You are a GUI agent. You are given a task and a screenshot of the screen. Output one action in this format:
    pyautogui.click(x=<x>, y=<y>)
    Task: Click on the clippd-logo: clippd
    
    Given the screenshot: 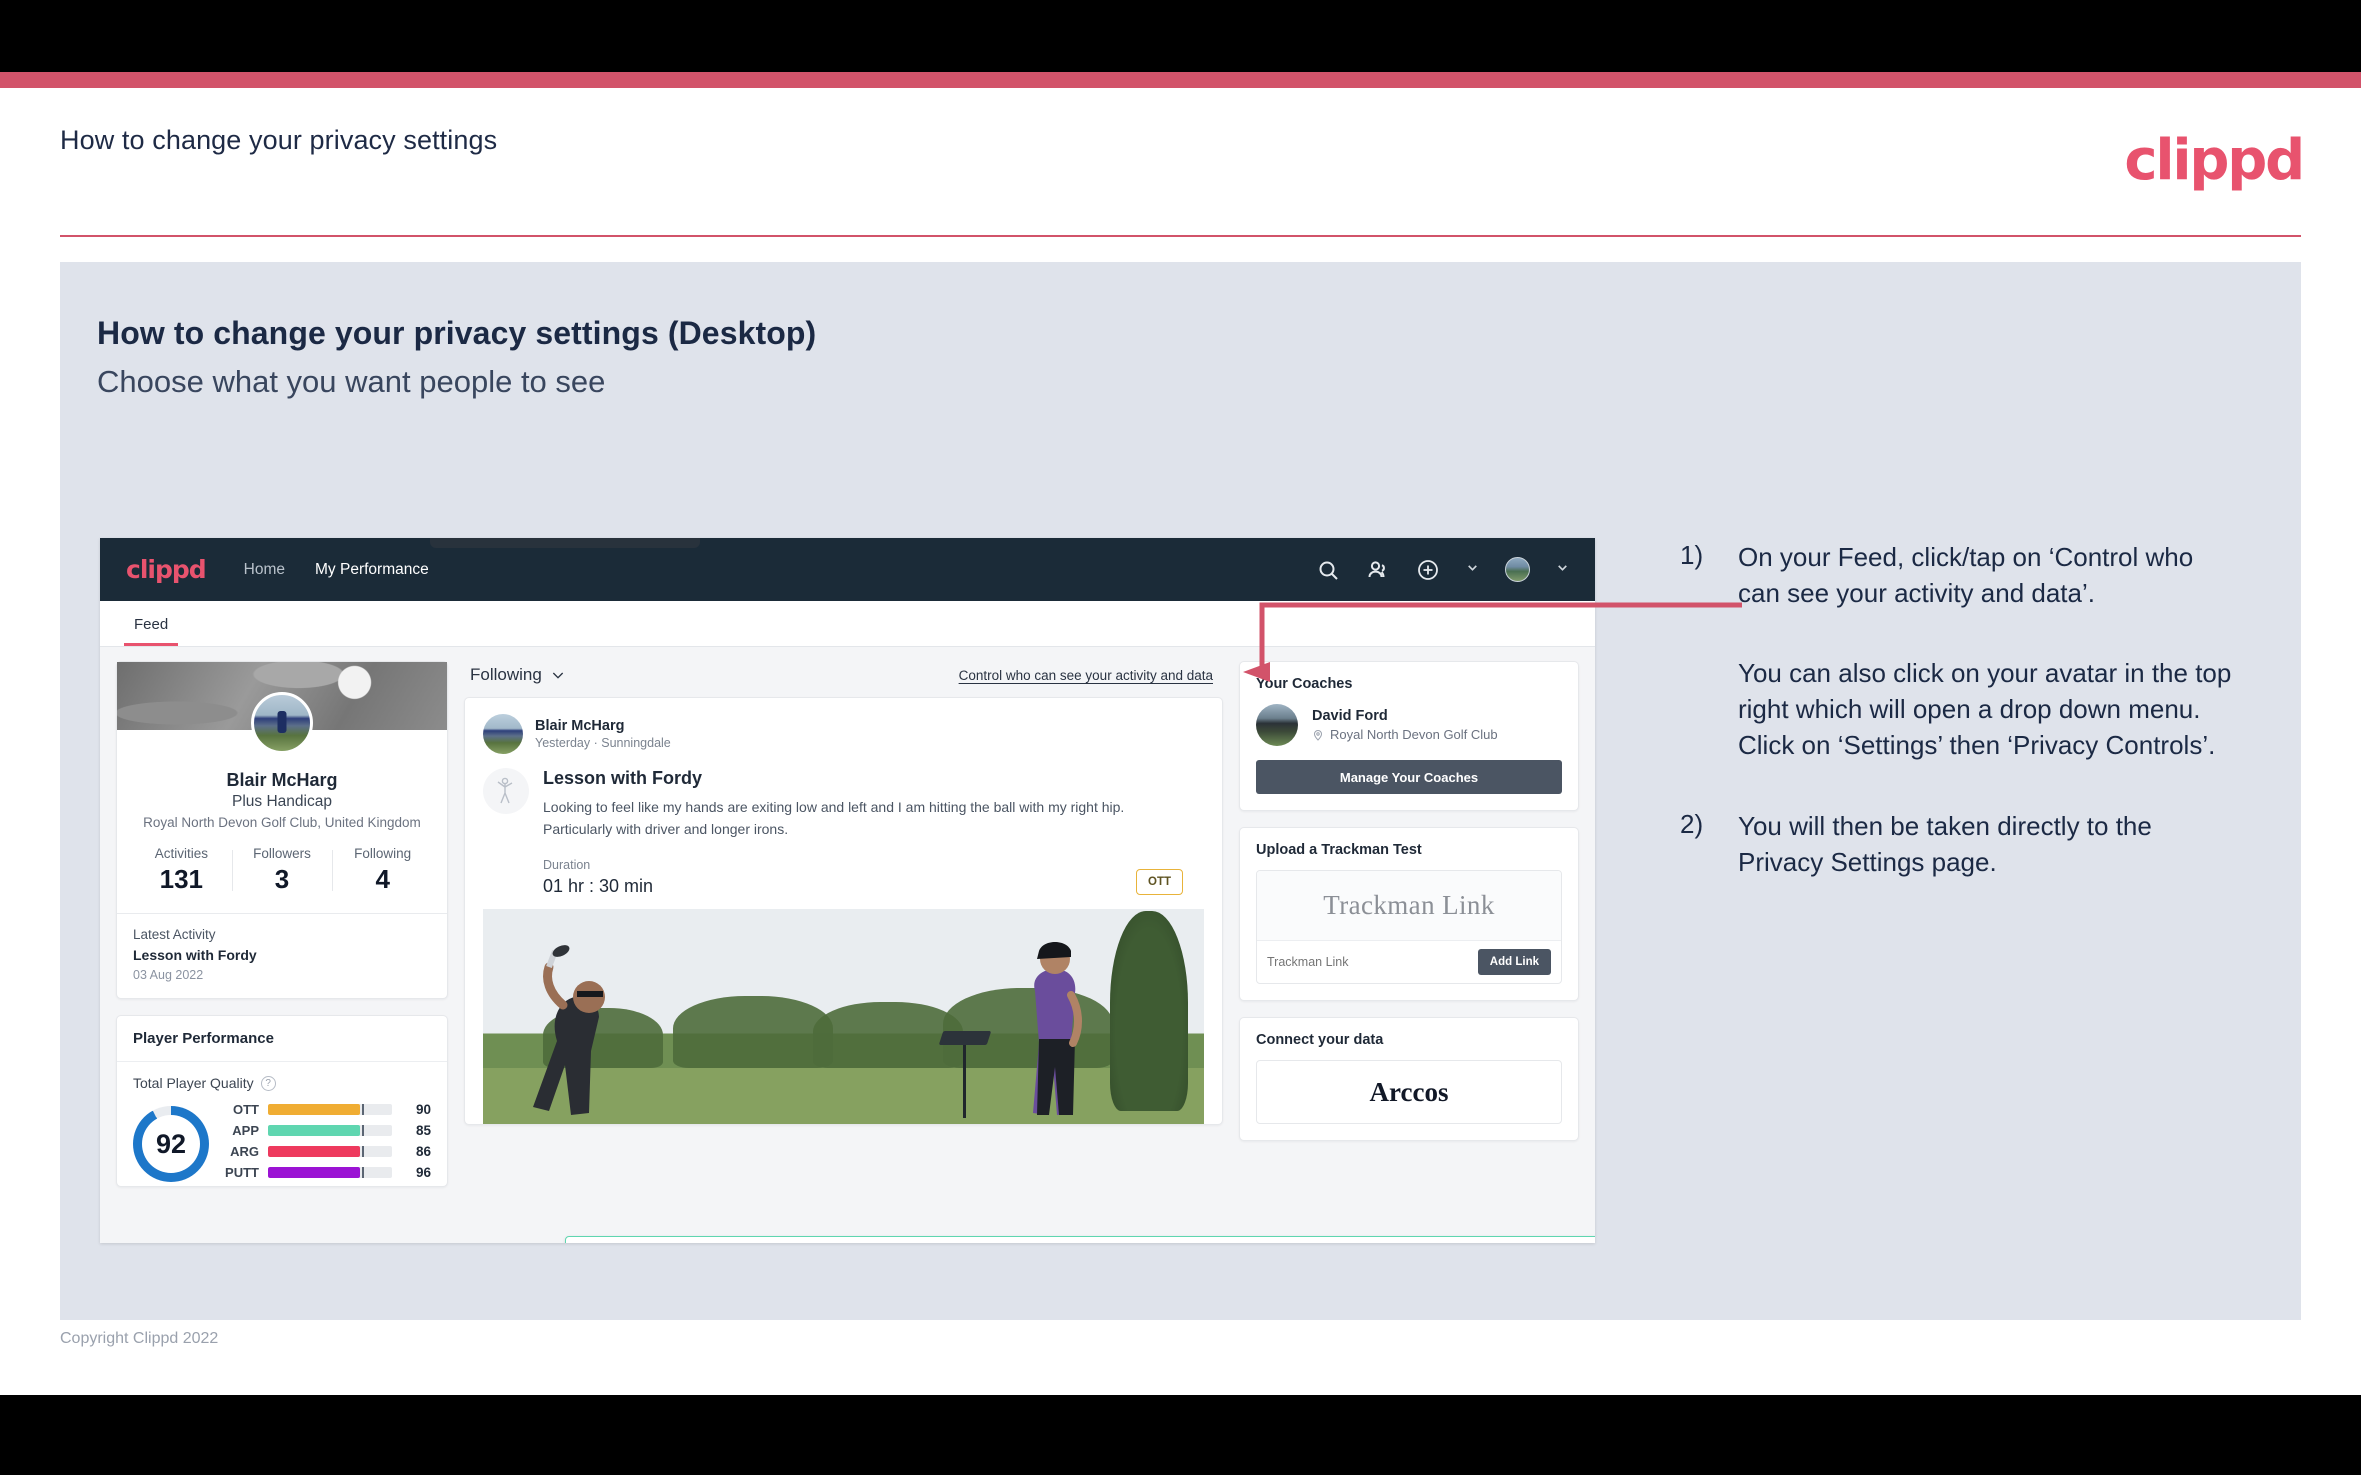 What is the action you would take?
    pyautogui.click(x=2214, y=160)
    